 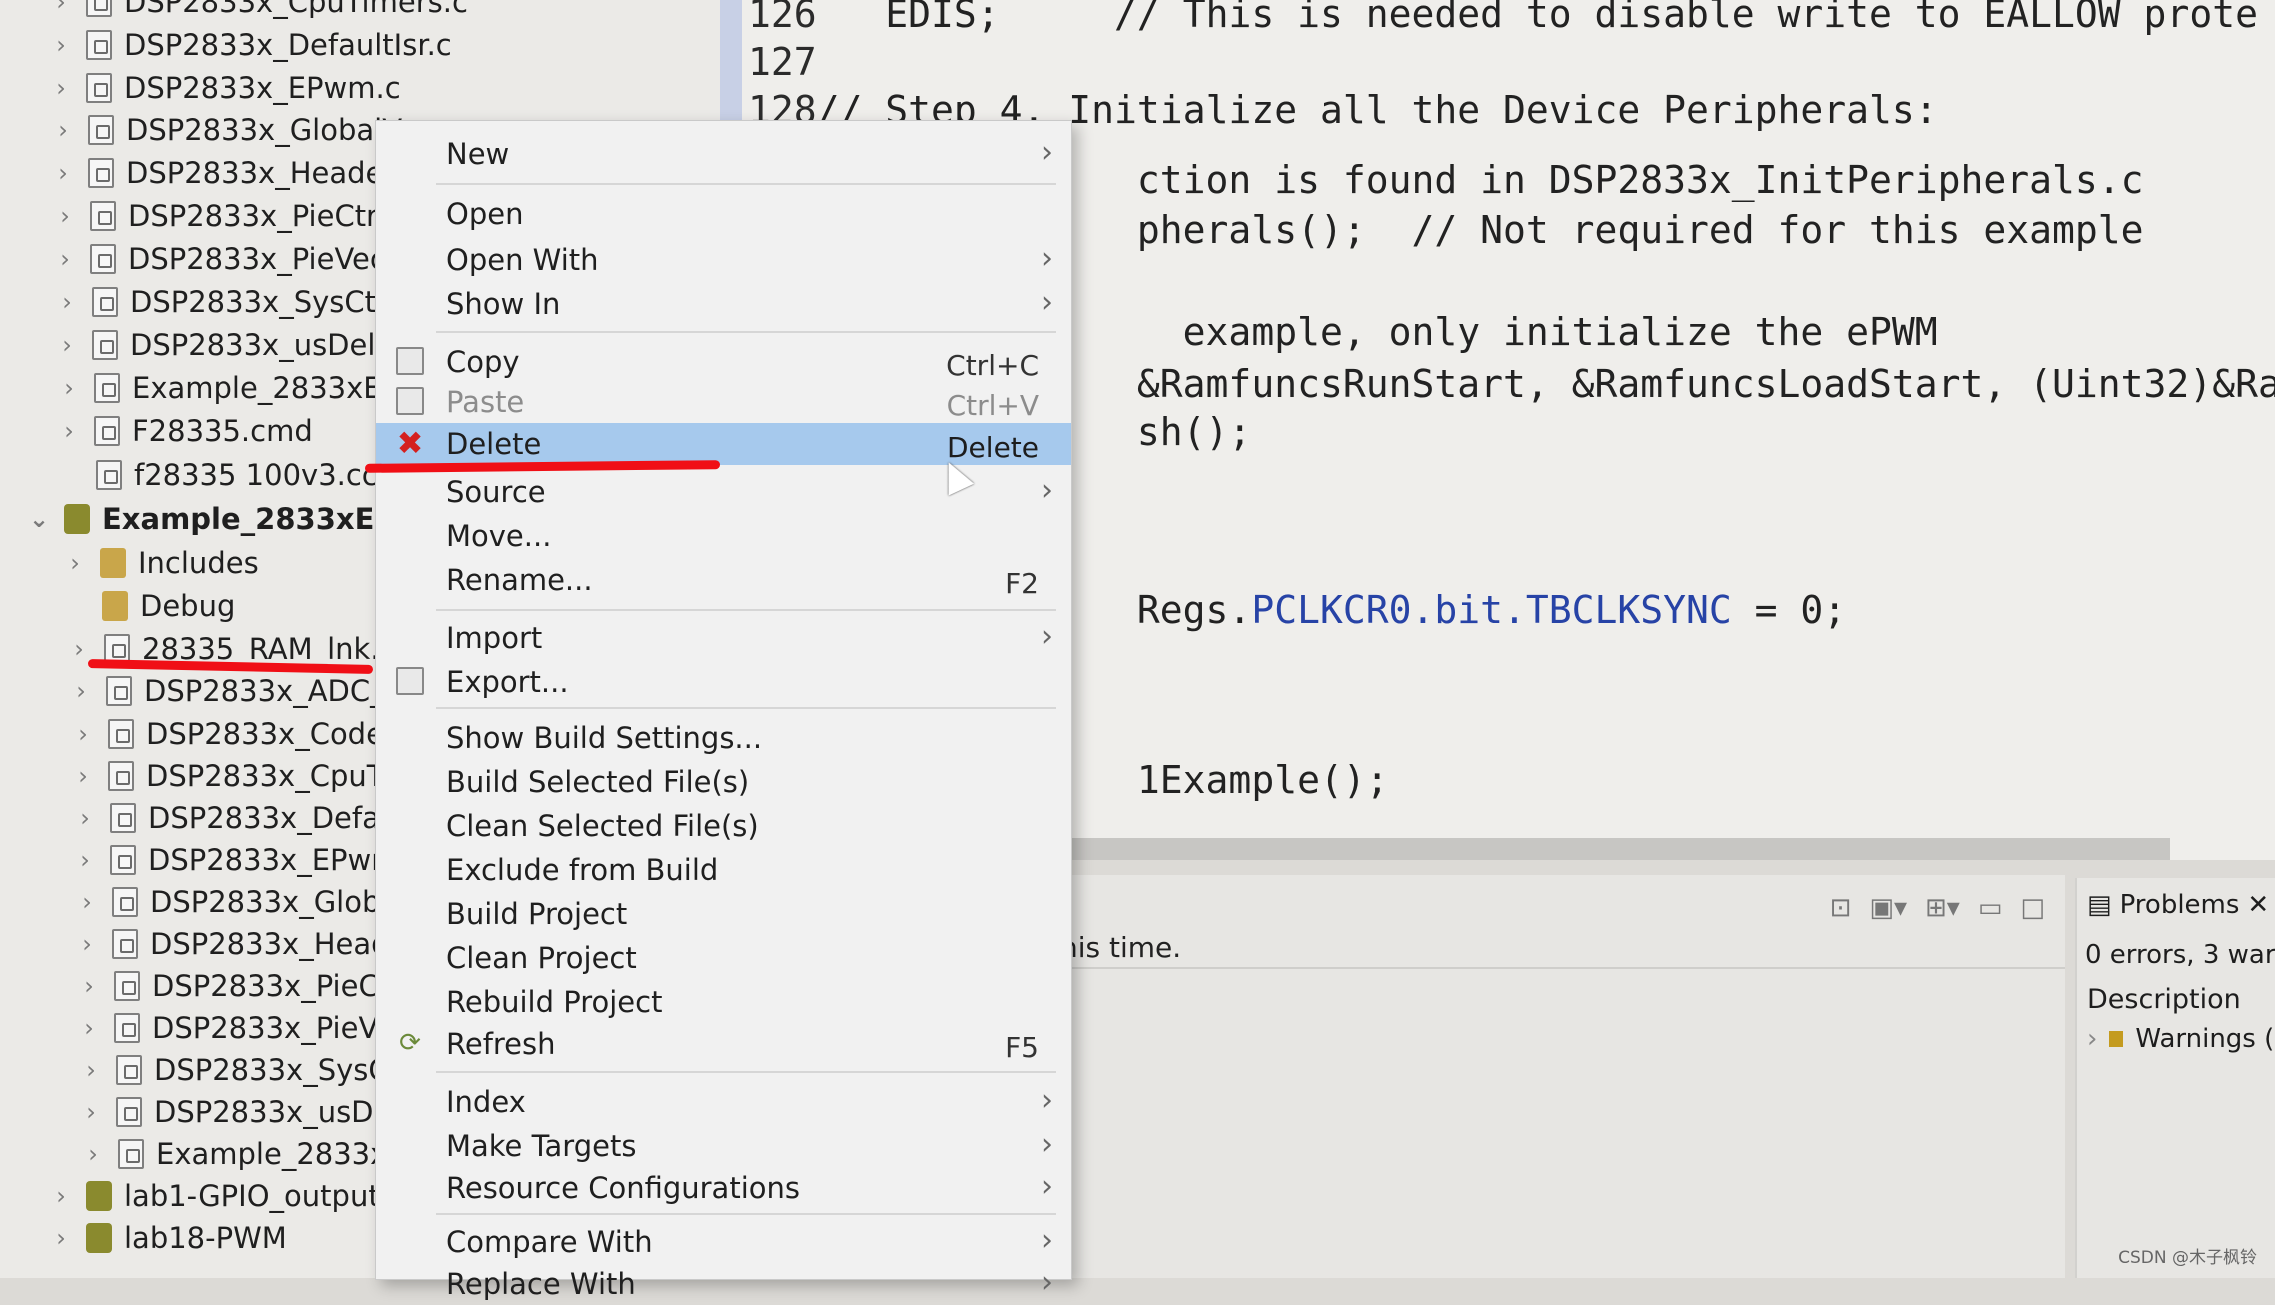 What do you see at coordinates (1888, 908) in the screenshot?
I see `display-console-icon: ▣▾` at bounding box center [1888, 908].